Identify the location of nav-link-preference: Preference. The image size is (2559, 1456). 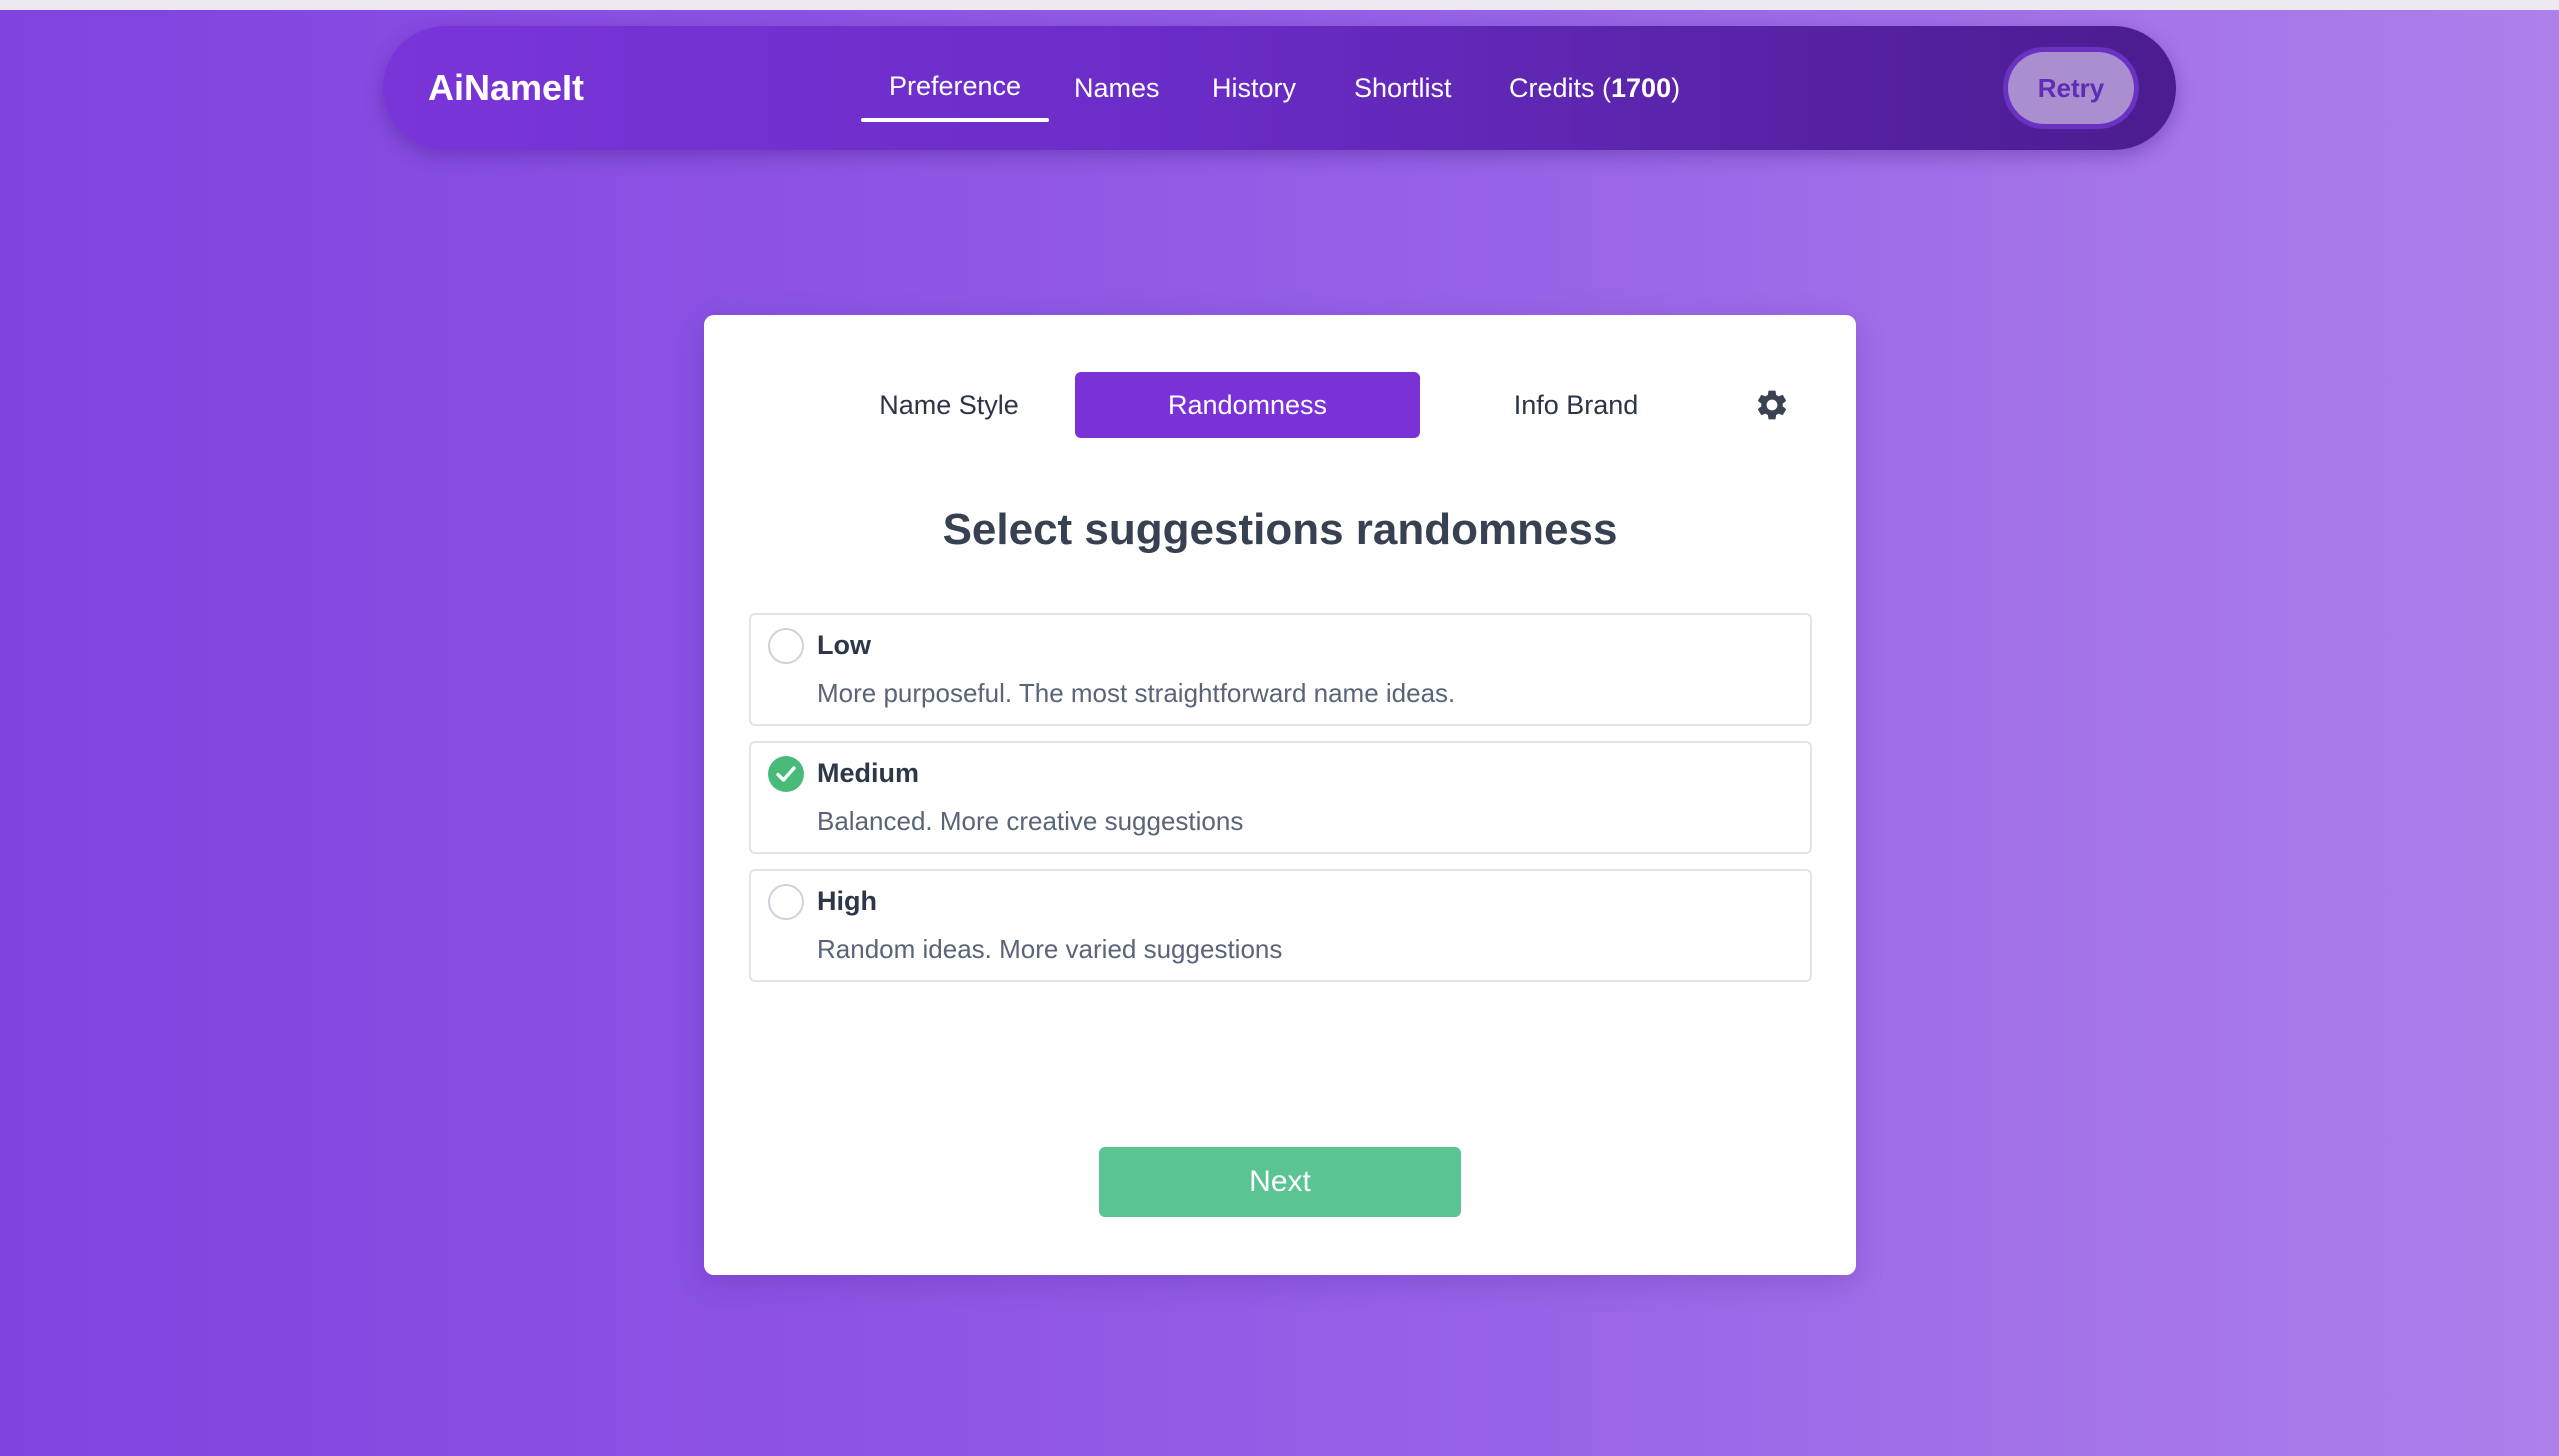
(955, 88).